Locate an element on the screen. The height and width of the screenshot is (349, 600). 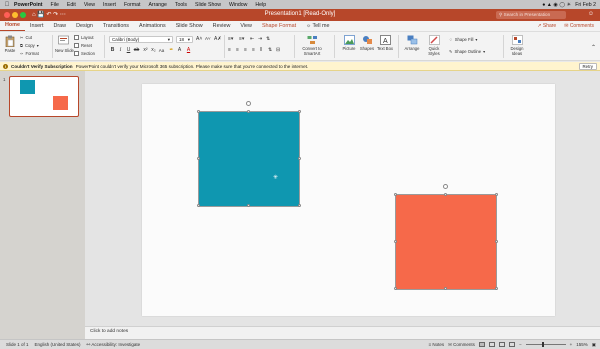
shape-fill-button: ♢ Shape Fill ▾ is located at coordinates (463, 39).